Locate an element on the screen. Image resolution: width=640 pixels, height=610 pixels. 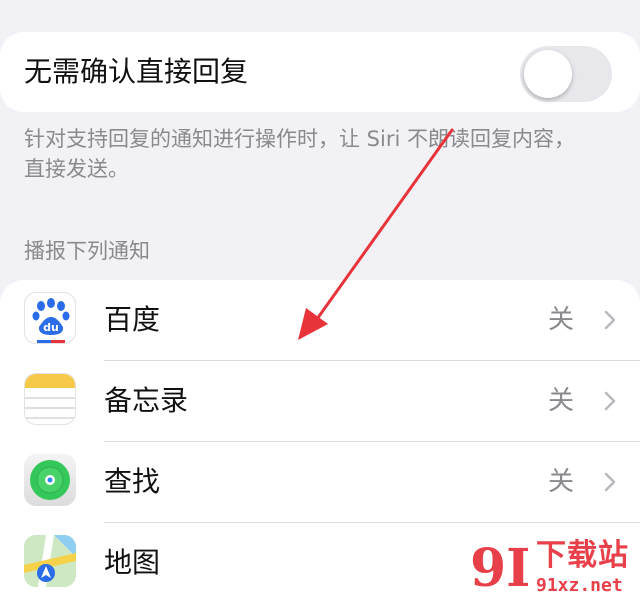
site-watermark: 9I 下载站 91xz.net is located at coordinates (555, 569).